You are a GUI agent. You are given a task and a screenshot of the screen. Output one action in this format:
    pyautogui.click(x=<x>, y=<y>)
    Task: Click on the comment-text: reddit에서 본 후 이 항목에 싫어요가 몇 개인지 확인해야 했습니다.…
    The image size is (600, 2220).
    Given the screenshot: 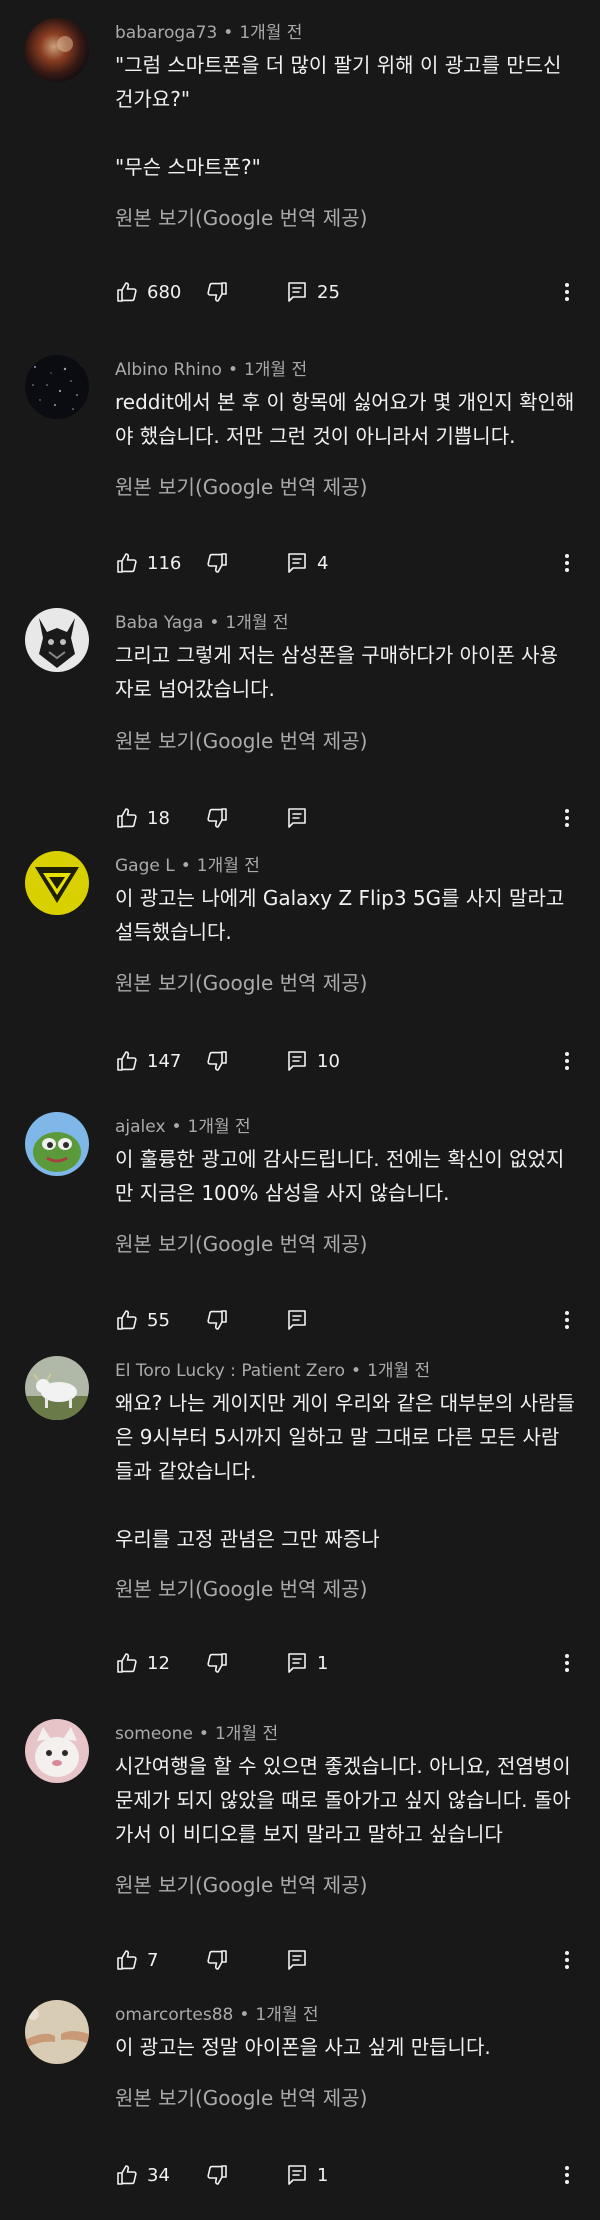 What is the action you would take?
    pyautogui.click(x=345, y=419)
    